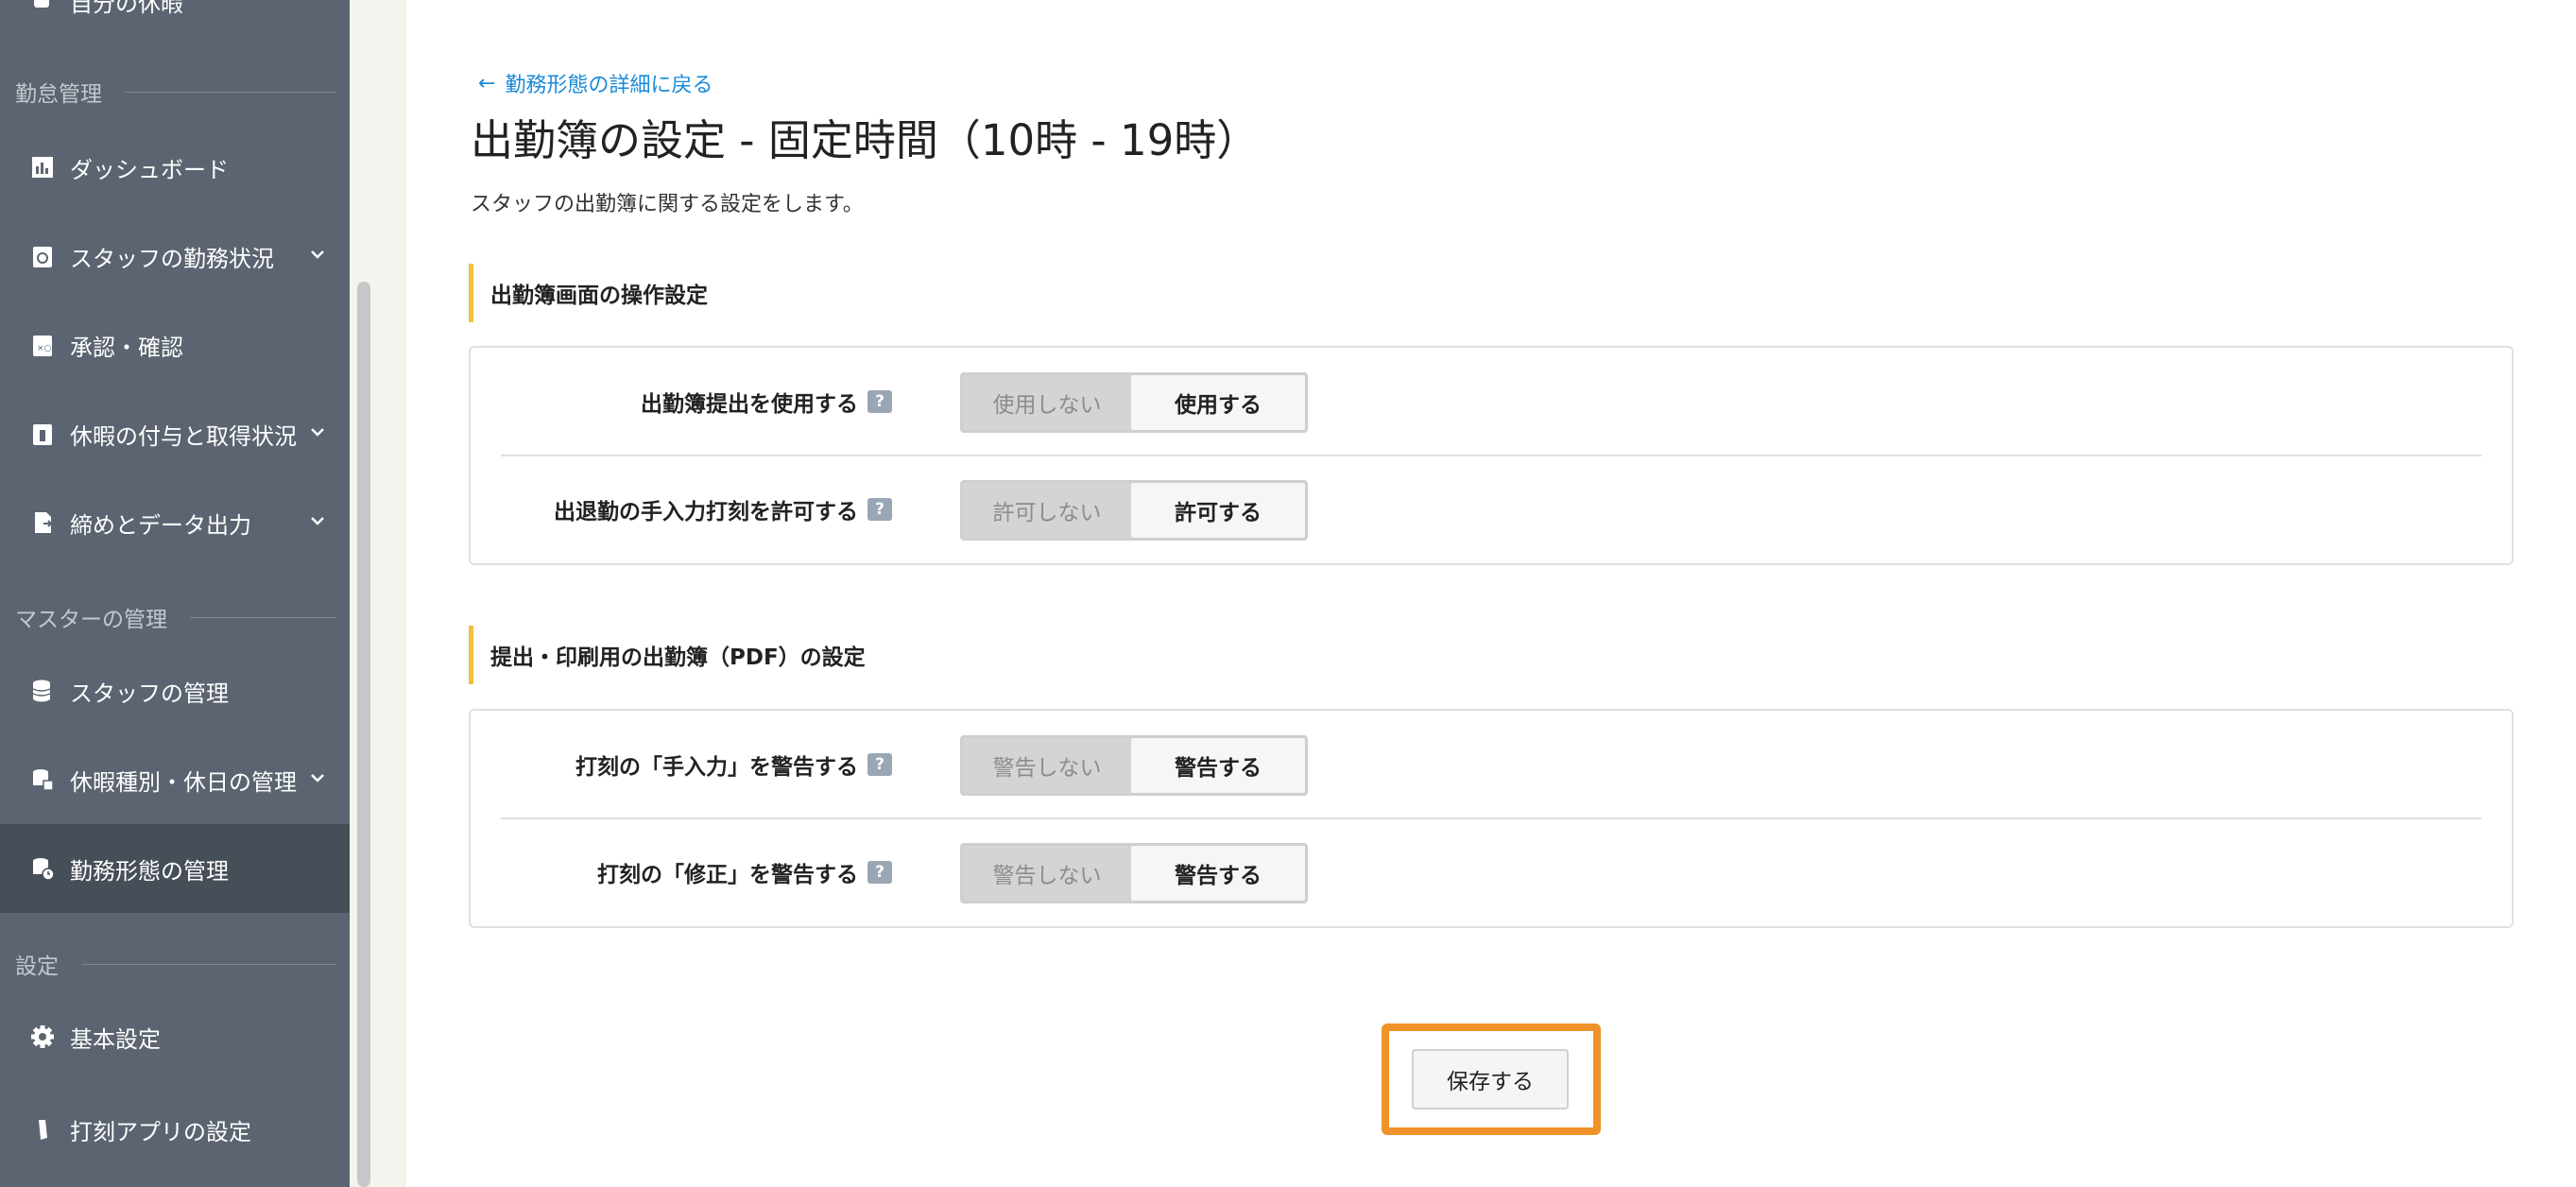  I want to click on toggle-option-off: 許可しない, so click(1047, 510).